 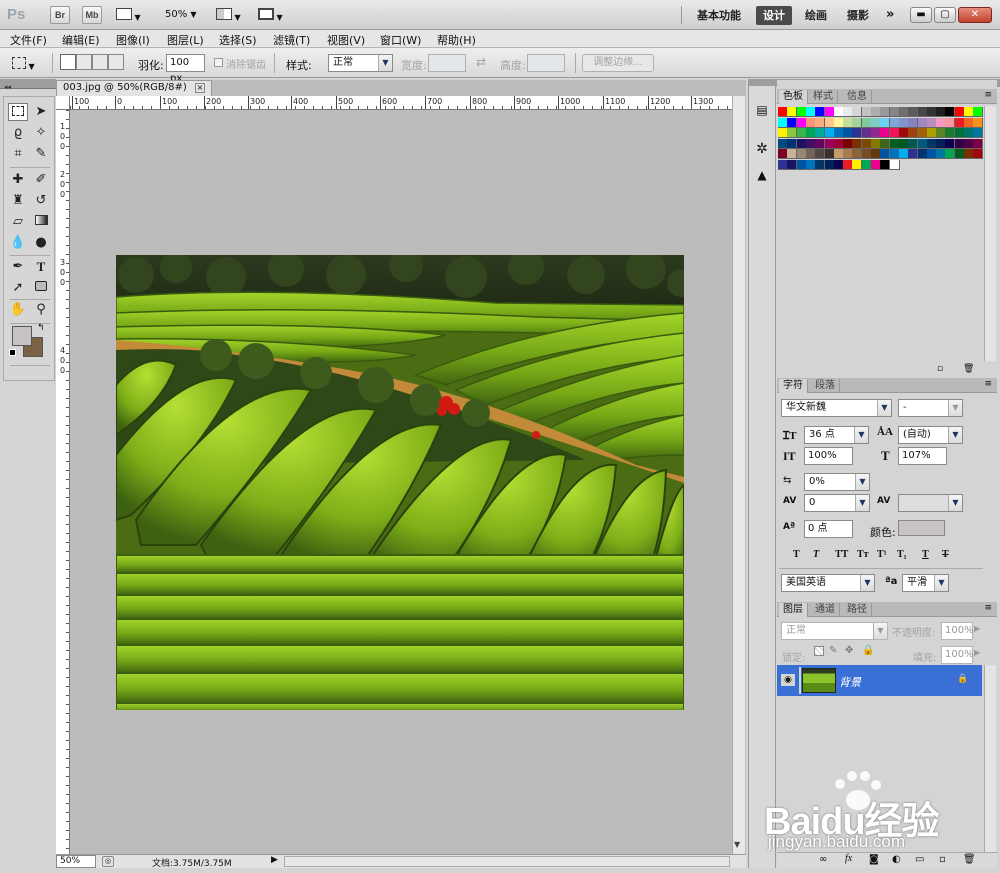 I want to click on hand-tool: ✋, so click(x=18, y=310).